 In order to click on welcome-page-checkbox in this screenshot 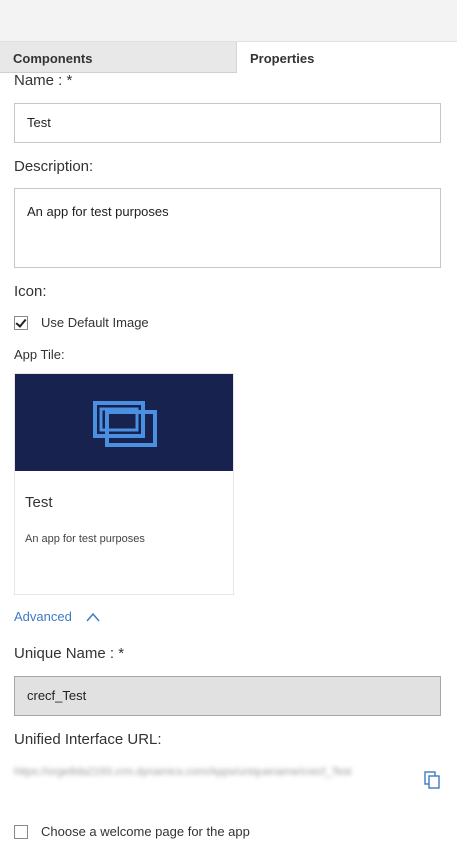, I will do `click(21, 832)`.